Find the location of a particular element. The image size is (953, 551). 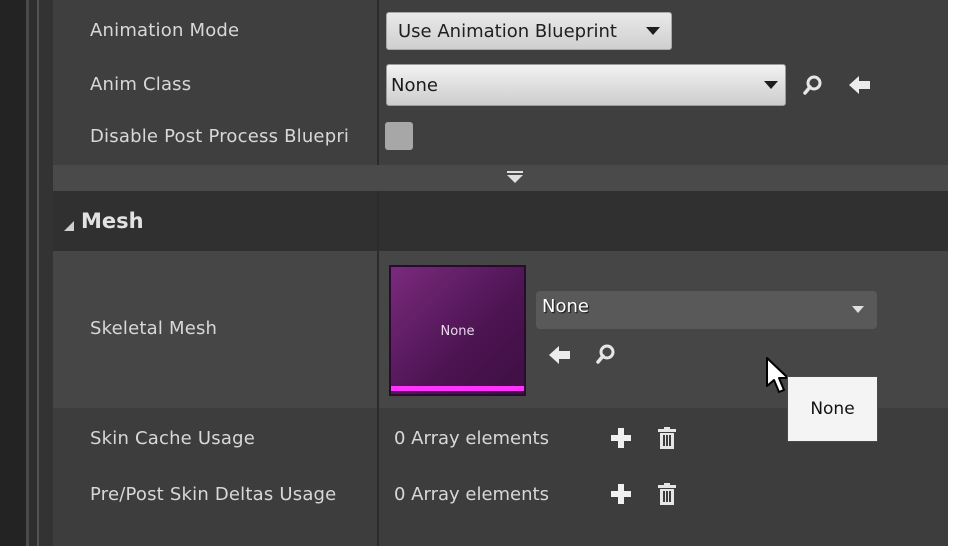

skin-cache-usage-label: Skin Cache Usage is located at coordinates (172, 438).